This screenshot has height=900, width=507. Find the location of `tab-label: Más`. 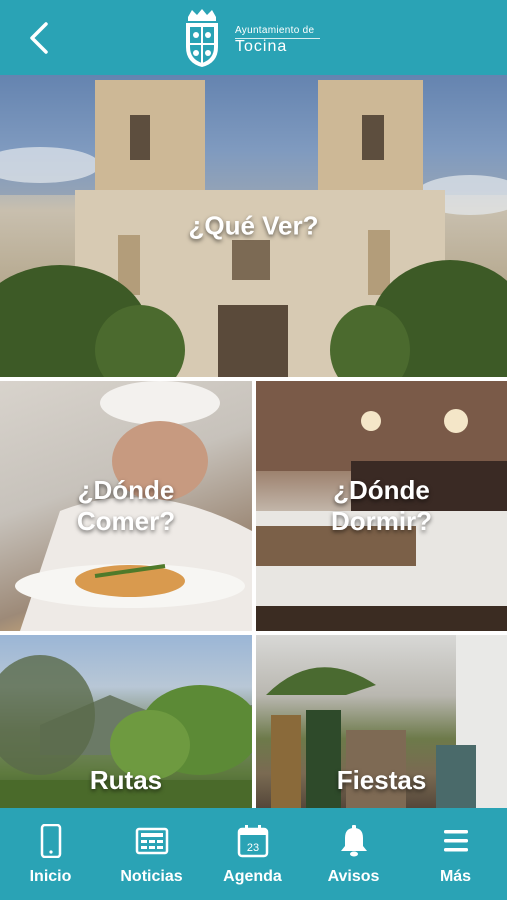

tab-label: Más is located at coordinates (455, 876).